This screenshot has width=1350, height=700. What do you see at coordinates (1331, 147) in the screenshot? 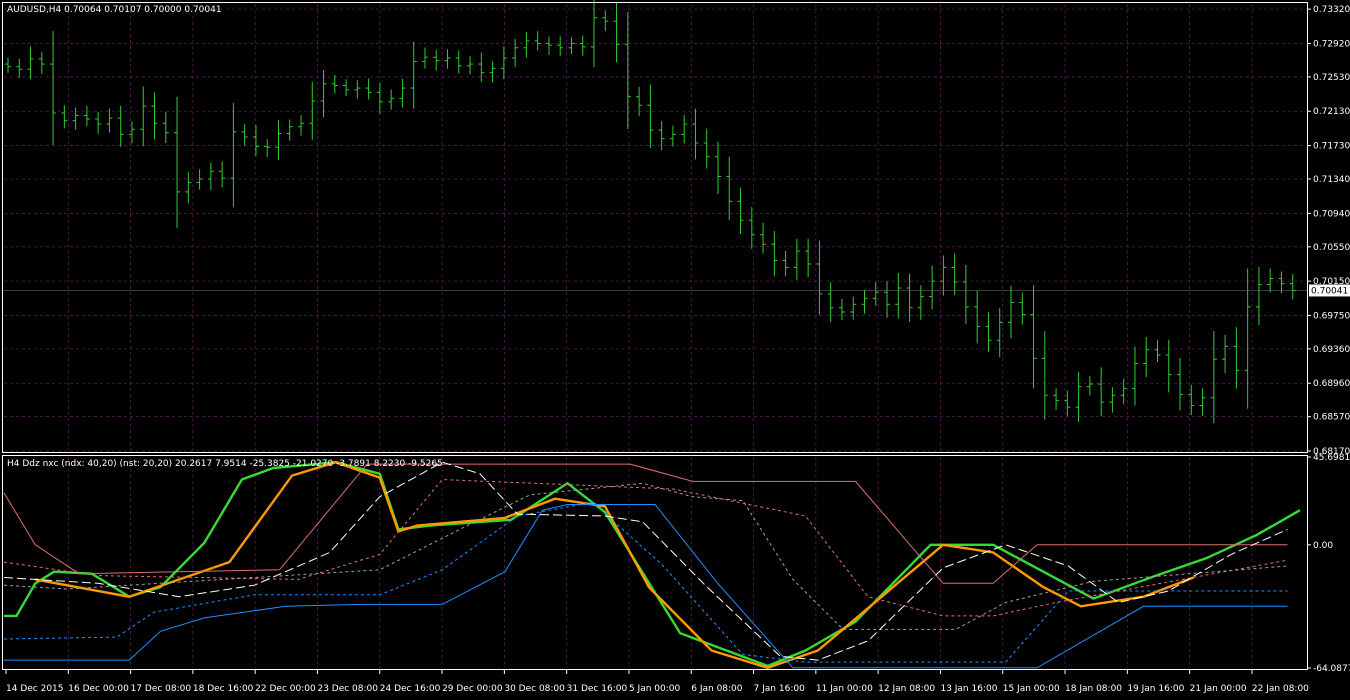
I see `price-tick-label: 0.71730` at bounding box center [1331, 147].